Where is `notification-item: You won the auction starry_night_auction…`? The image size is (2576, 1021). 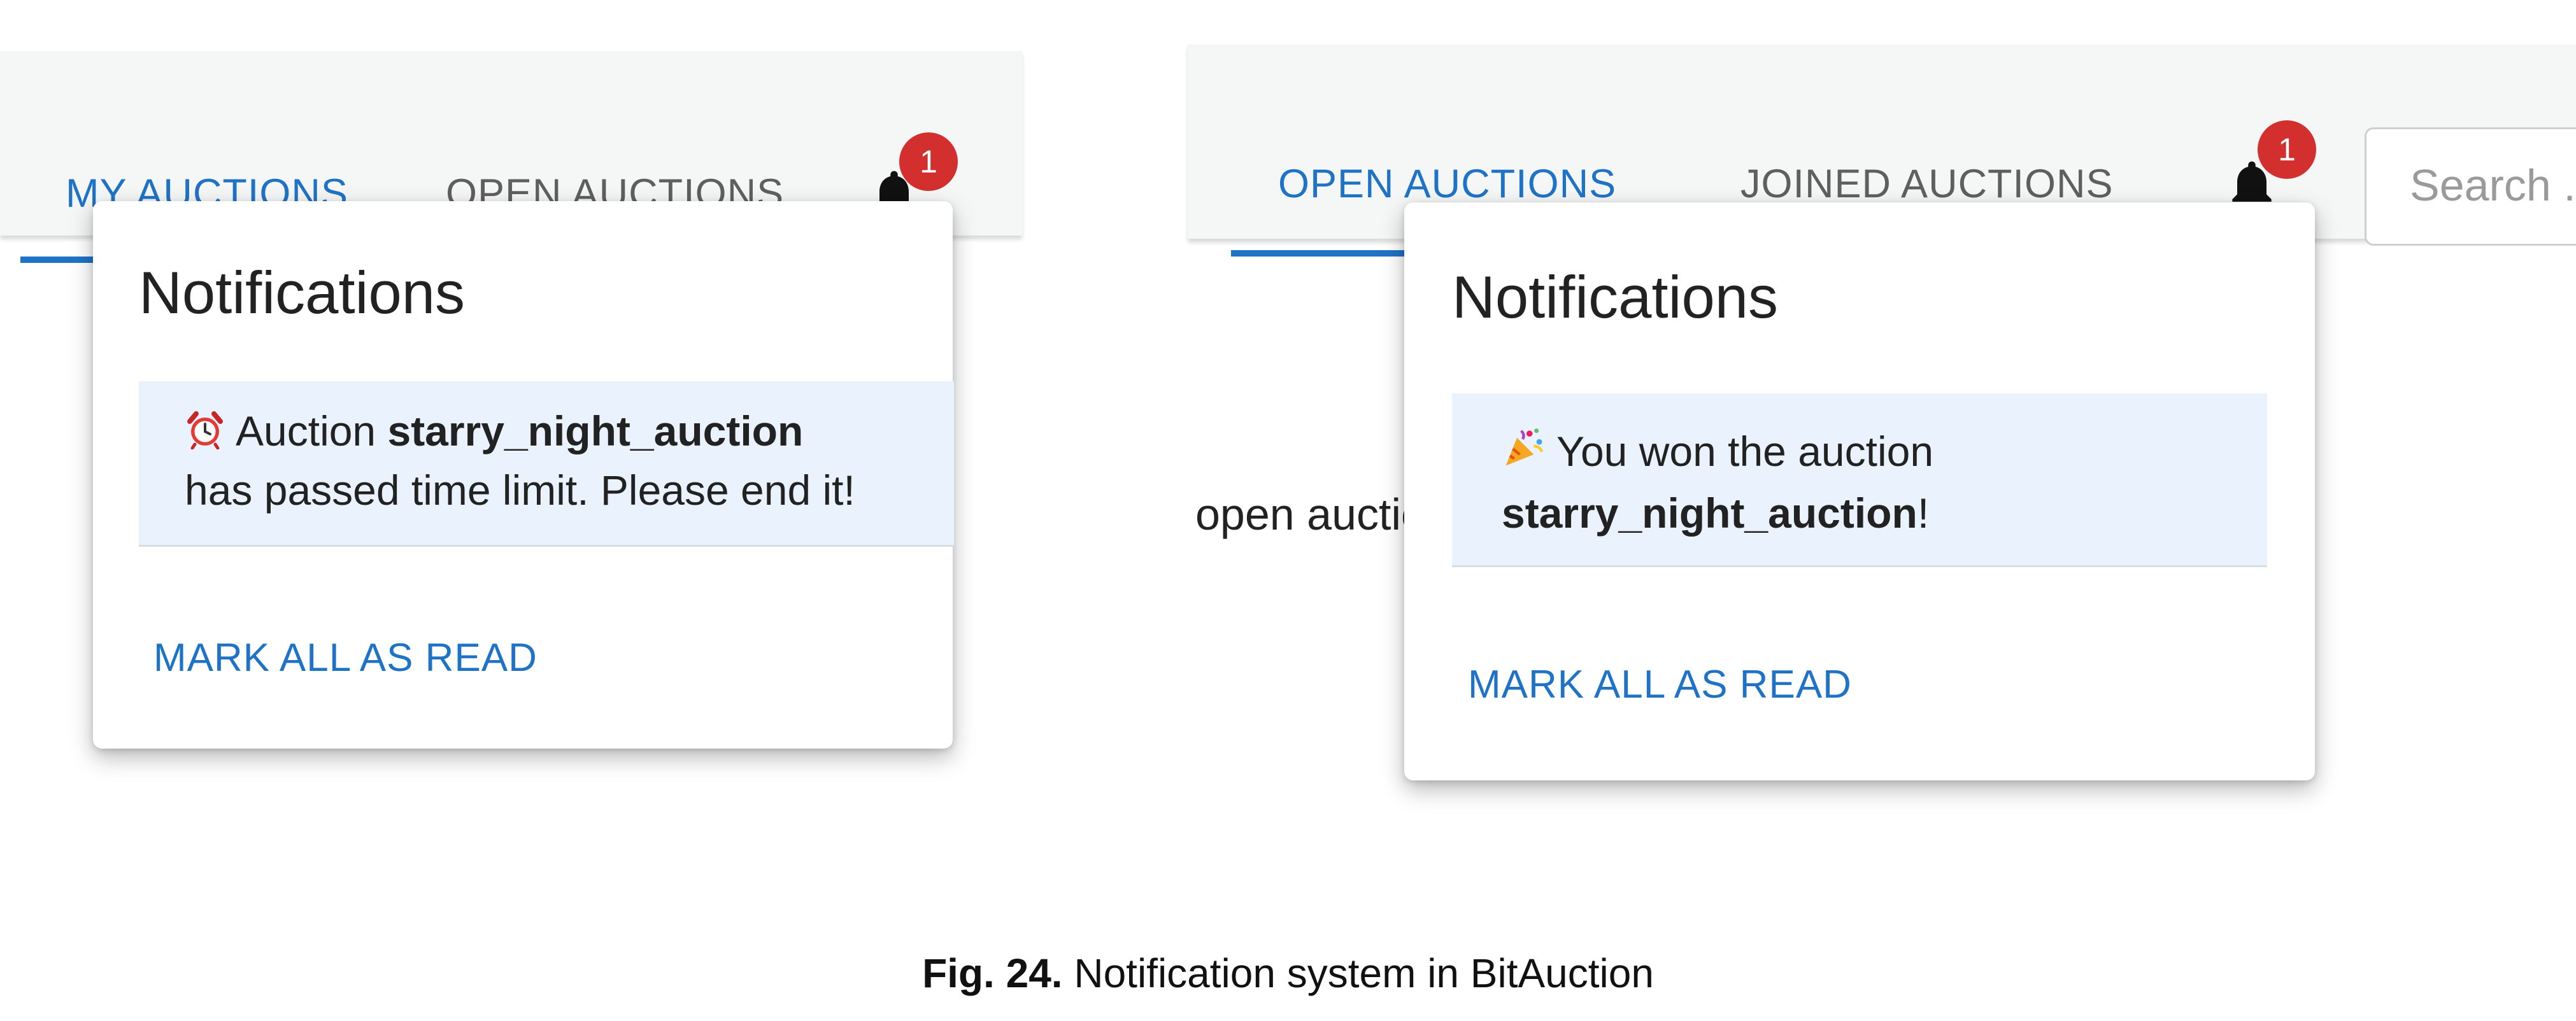
notification-item: You won the auction starry_night_auction… is located at coordinates (1860, 480).